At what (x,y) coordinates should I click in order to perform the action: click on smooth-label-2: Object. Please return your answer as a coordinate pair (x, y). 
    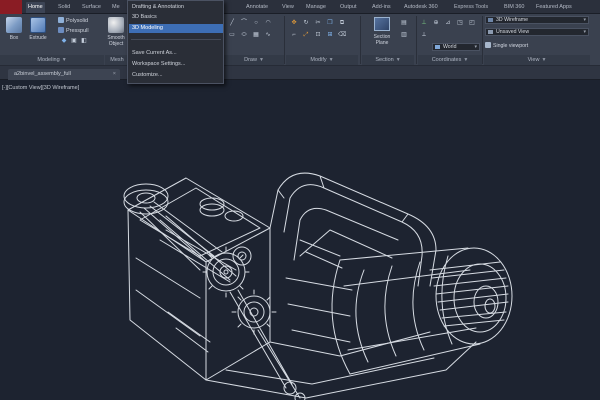
    Looking at the image, I should click on (116, 44).